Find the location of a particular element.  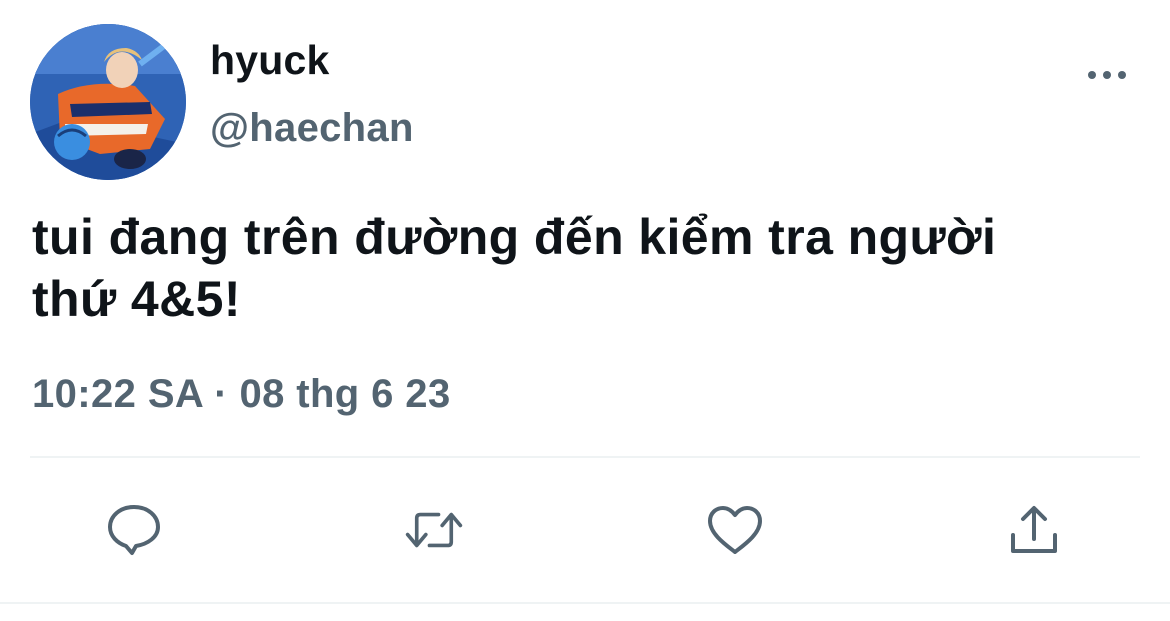

bottom-divider is located at coordinates (585, 603).